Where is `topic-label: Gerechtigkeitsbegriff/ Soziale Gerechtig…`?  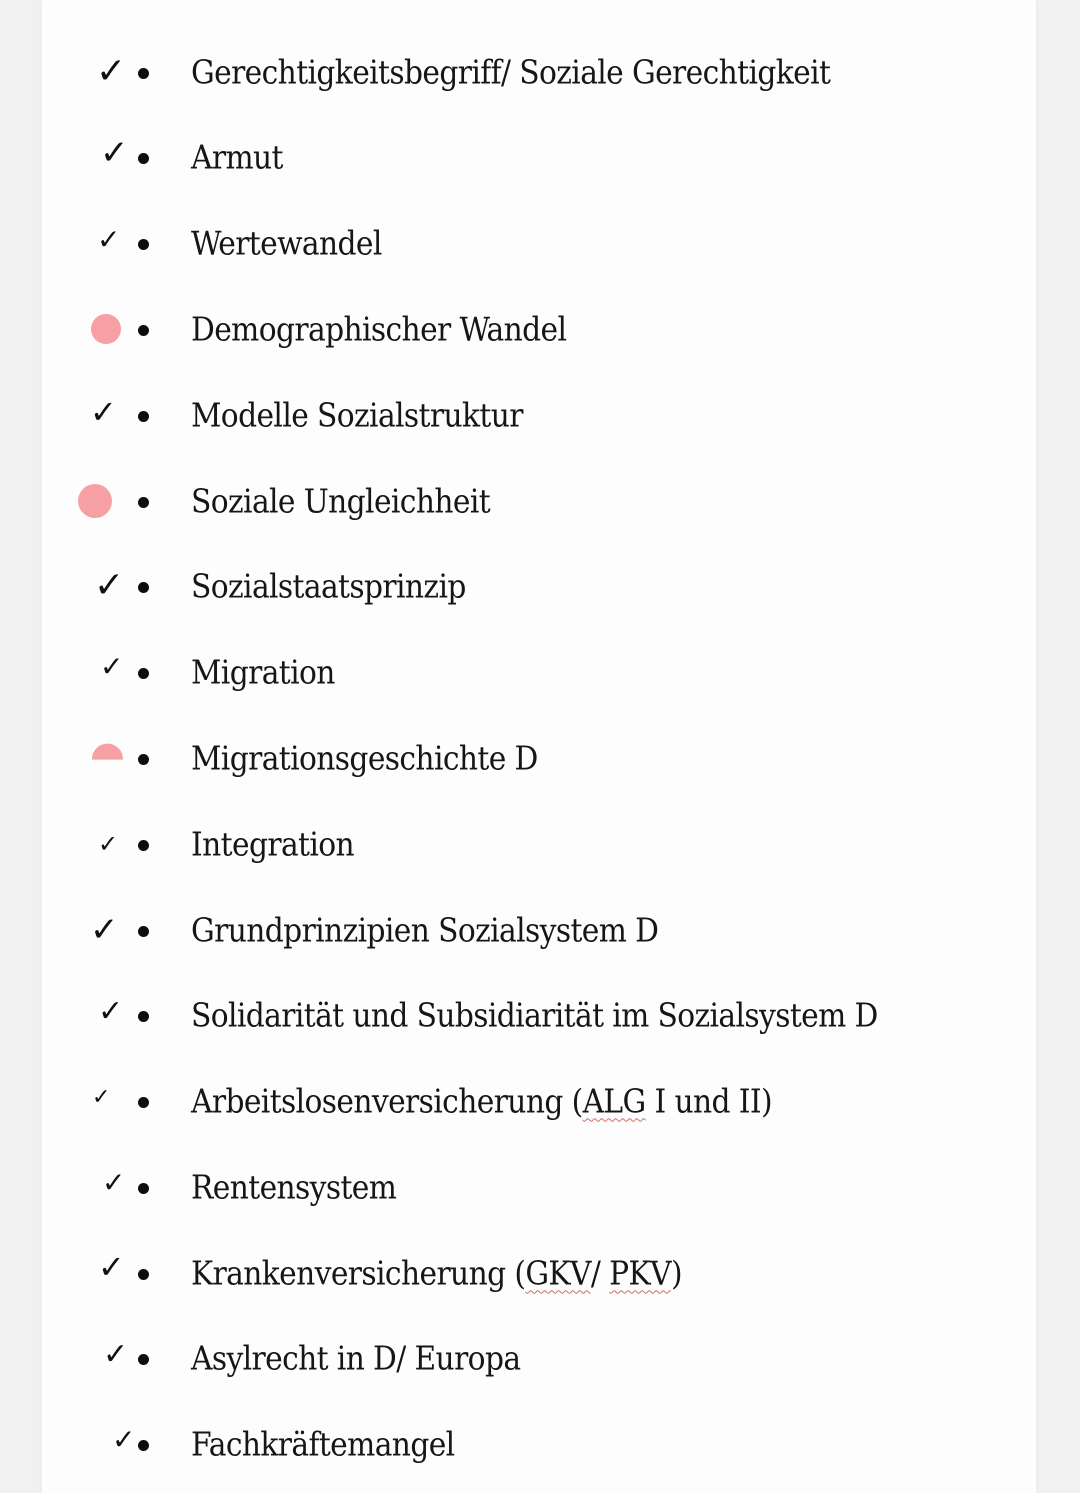
topic-label: Gerechtigkeitsbegriff/ Soziale Gerechtig… is located at coordinates (511, 72).